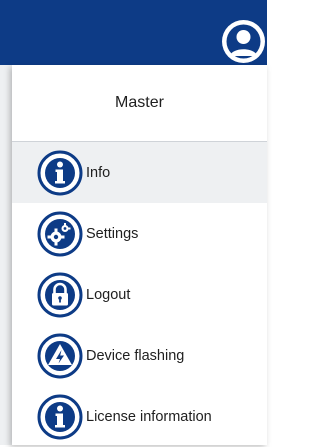 Image resolution: width=320 pixels, height=447 pixels. Describe the element at coordinates (139, 233) in the screenshot. I see `menu-item-settings: Settings` at that location.